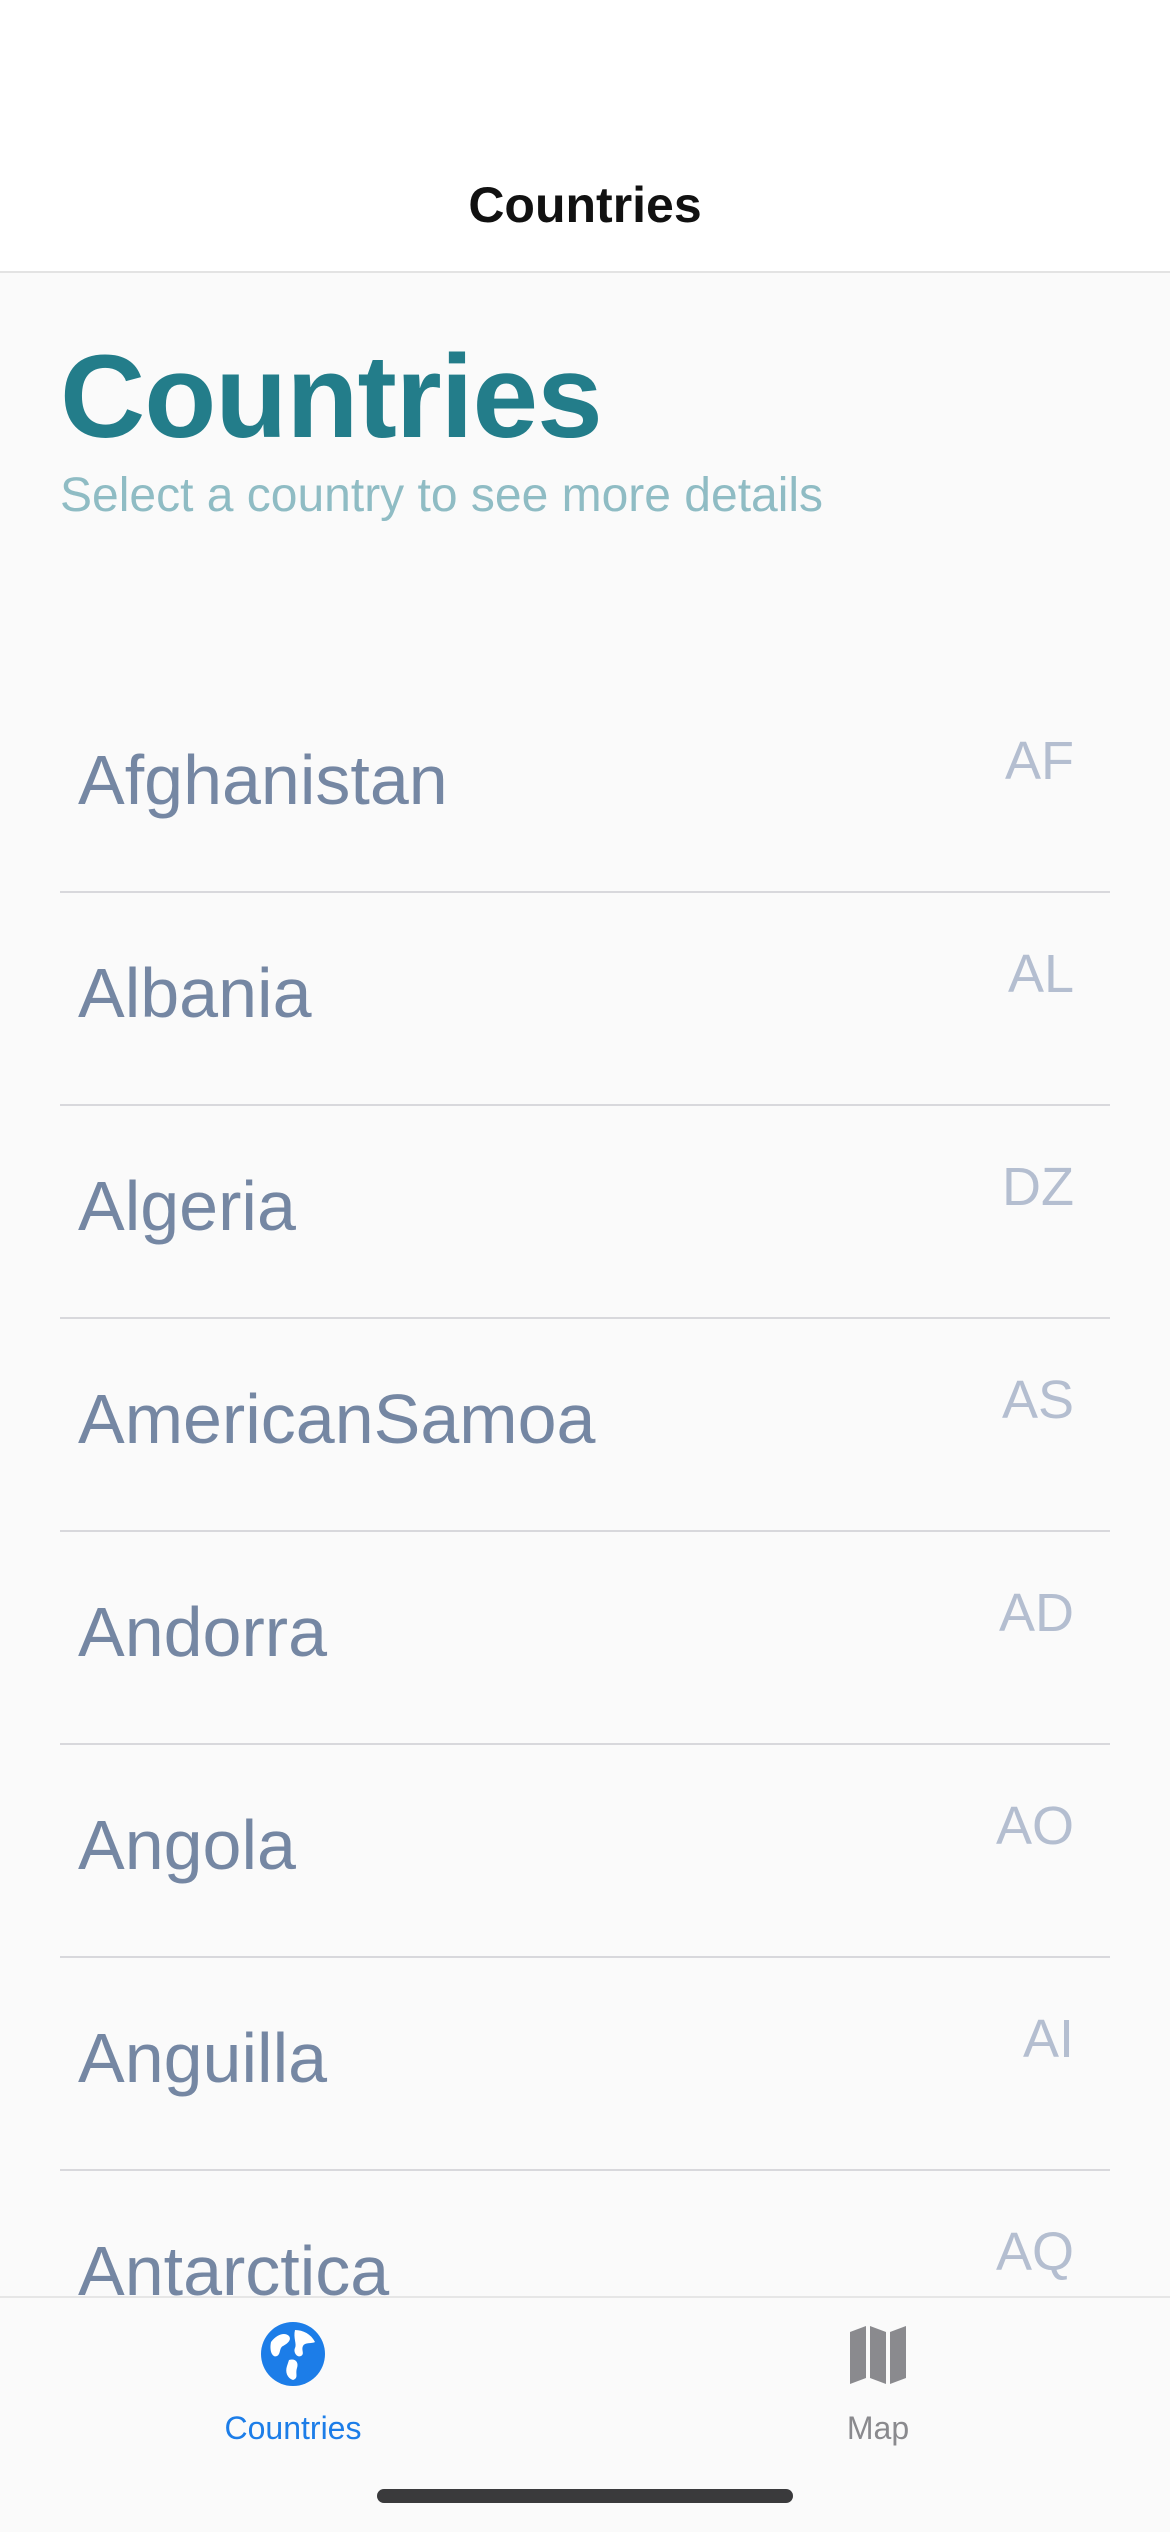 Image resolution: width=1170 pixels, height=2532 pixels. I want to click on country-code: DZ, so click(1038, 1187).